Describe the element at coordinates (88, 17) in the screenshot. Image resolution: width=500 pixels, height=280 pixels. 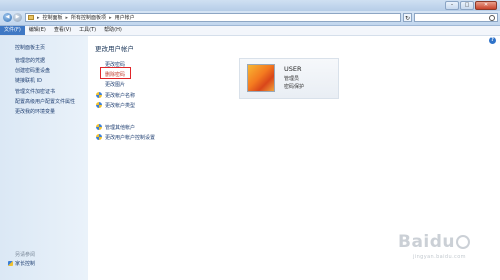
I see `breadcrumb-all-items: 所有控制面板项` at that location.